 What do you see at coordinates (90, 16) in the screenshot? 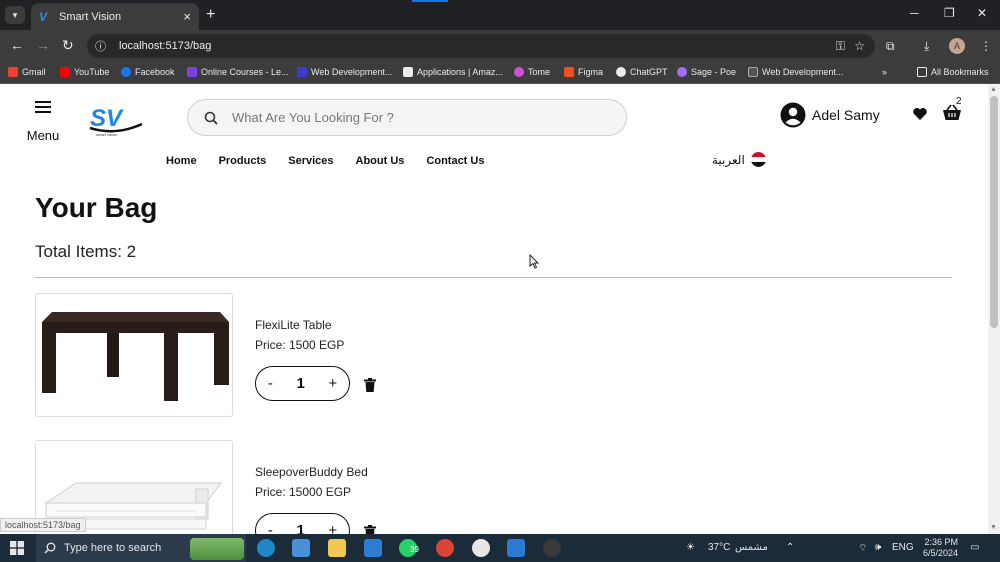
I see `tab-title: Smart Vision` at bounding box center [90, 16].